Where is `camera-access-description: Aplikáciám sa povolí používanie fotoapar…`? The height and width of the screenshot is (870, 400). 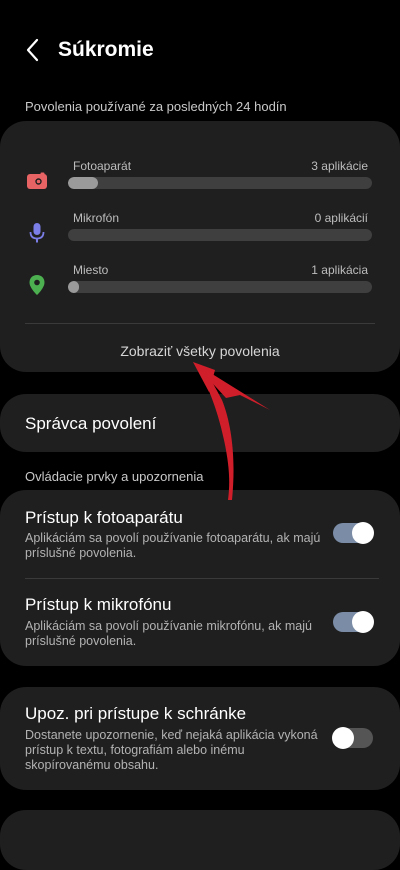 camera-access-description: Aplikáciám sa povolí používanie fotoapar… is located at coordinates (173, 545).